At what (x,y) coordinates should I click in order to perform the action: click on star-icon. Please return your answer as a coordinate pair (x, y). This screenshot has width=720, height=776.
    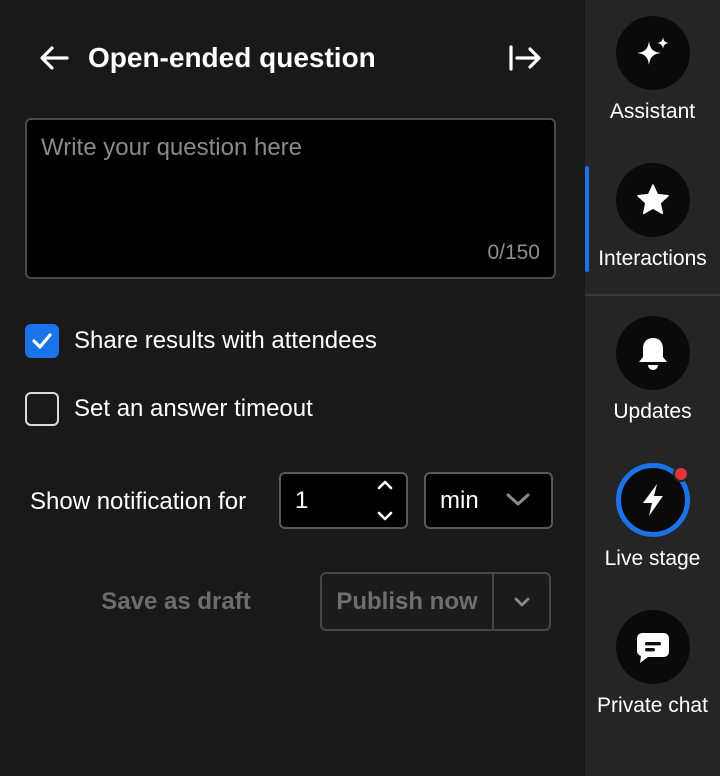
    Looking at the image, I should click on (653, 199).